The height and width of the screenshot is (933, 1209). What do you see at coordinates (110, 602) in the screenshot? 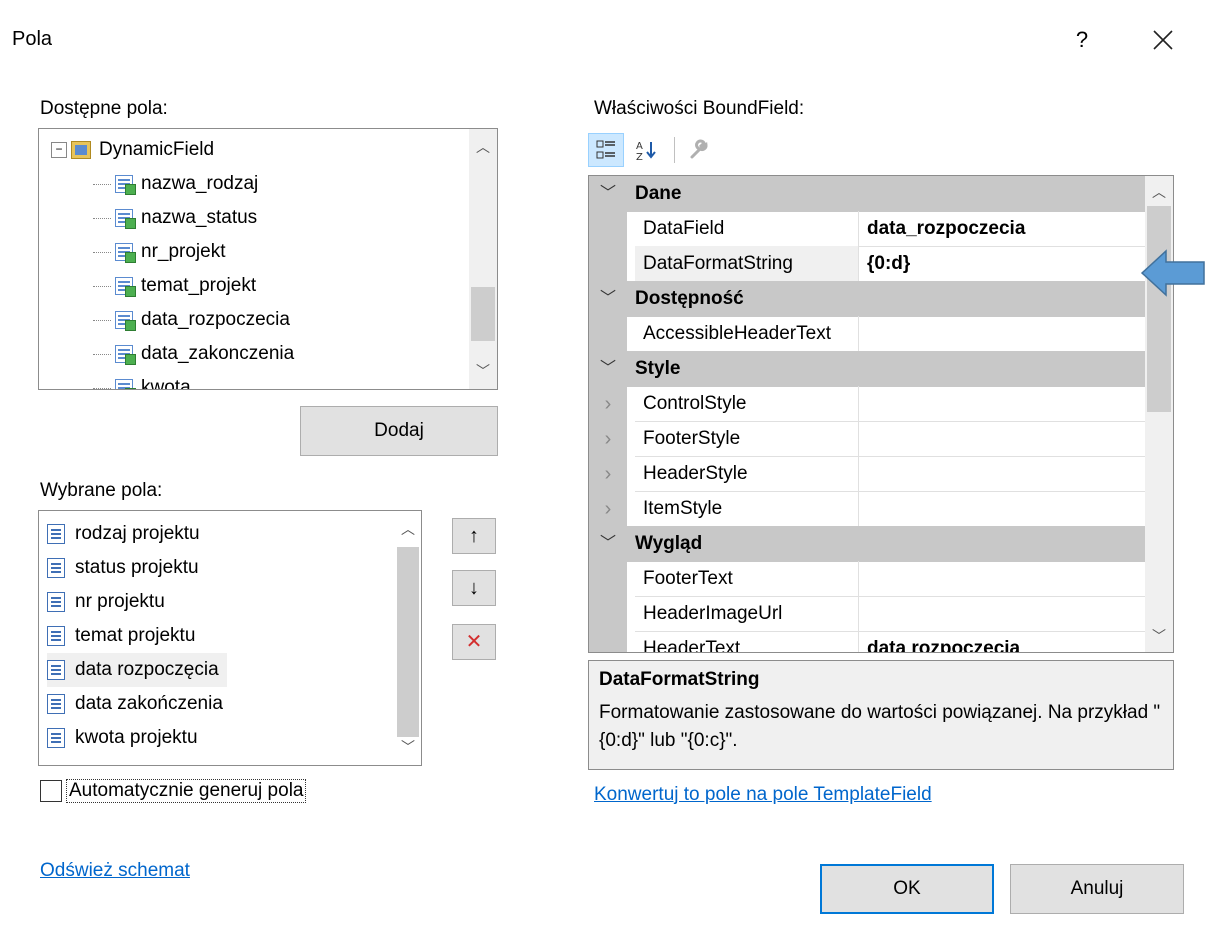
I see `list-item: nr projektu` at bounding box center [110, 602].